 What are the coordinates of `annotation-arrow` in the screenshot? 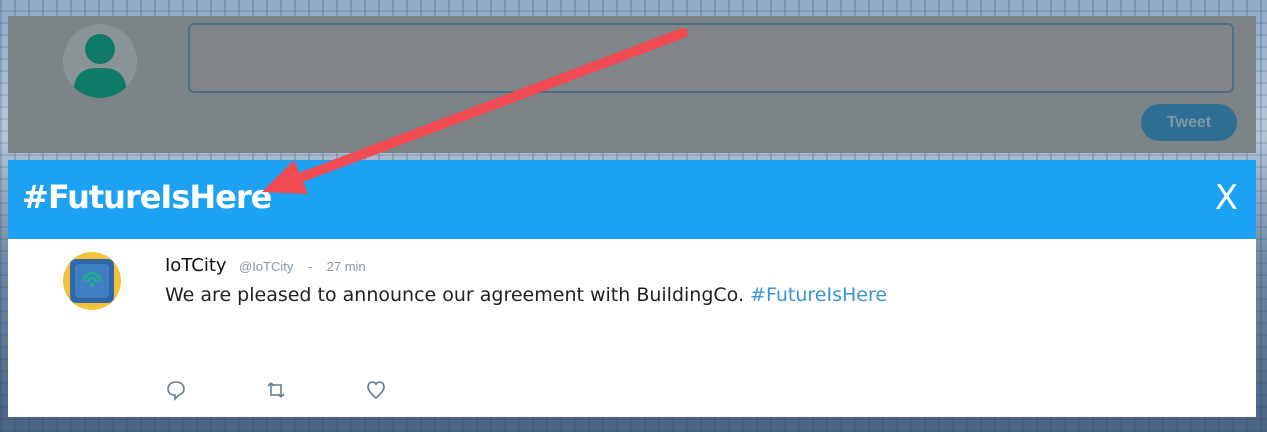 It's located at (475, 111).